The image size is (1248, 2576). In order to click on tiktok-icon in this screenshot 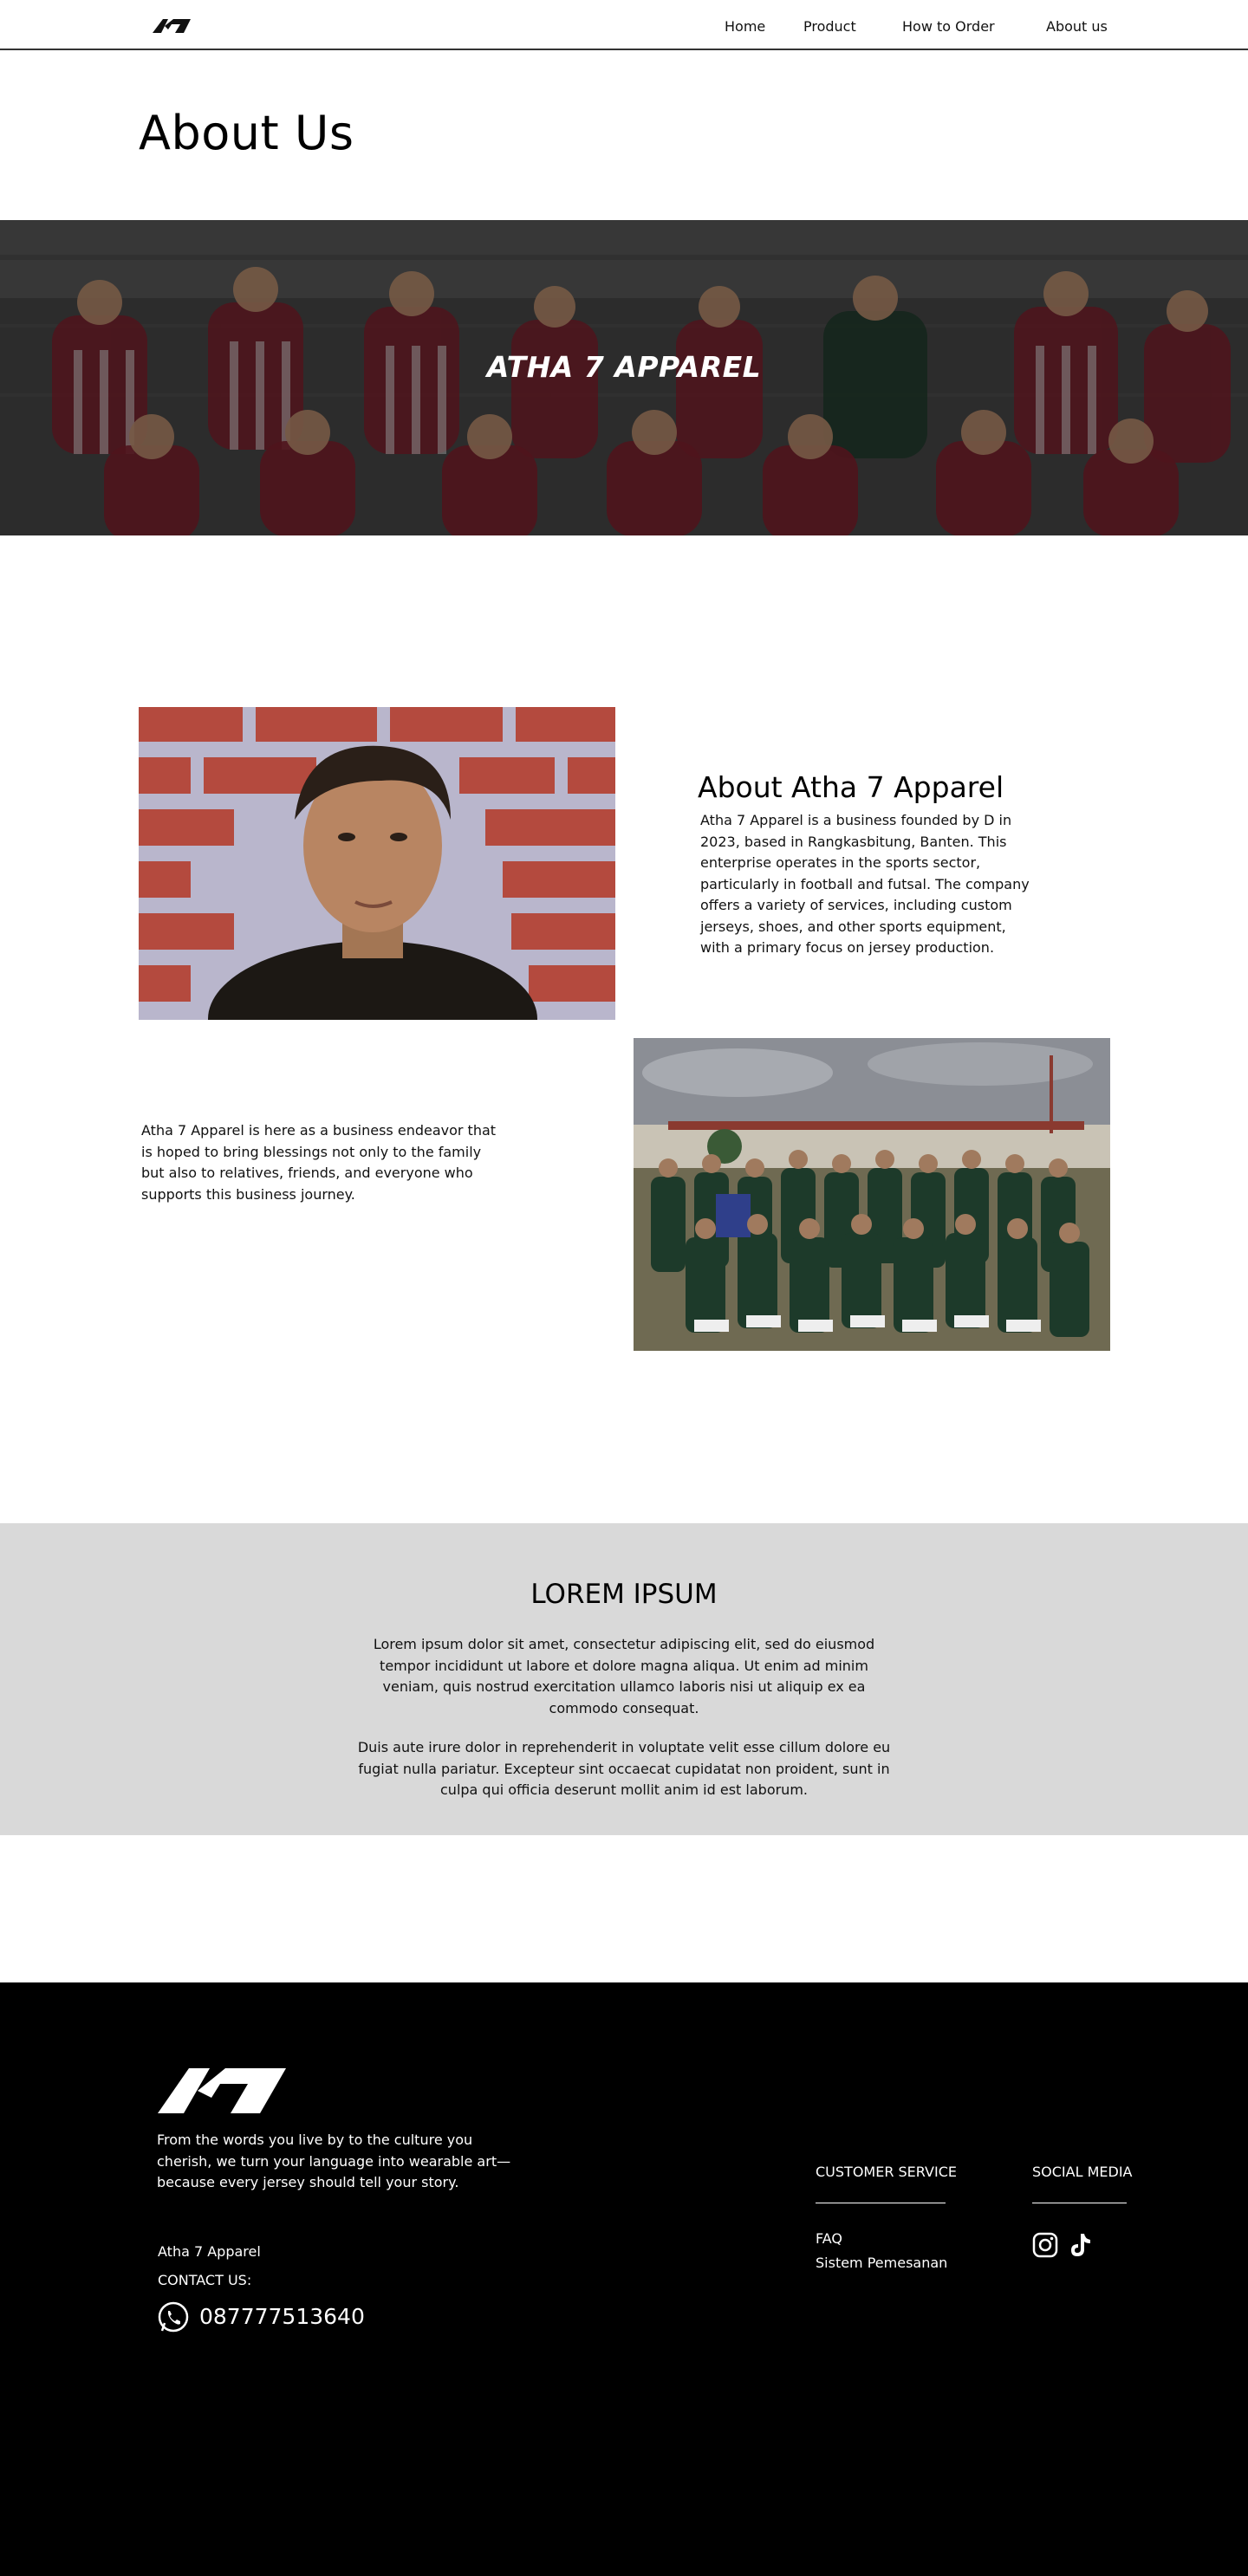, I will do `click(1081, 2245)`.